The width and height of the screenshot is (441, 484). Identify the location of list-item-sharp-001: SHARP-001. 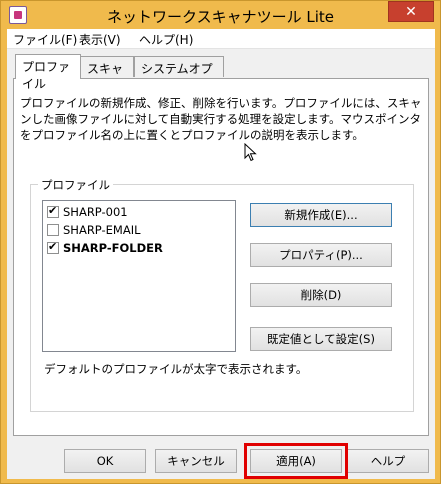
(87, 212).